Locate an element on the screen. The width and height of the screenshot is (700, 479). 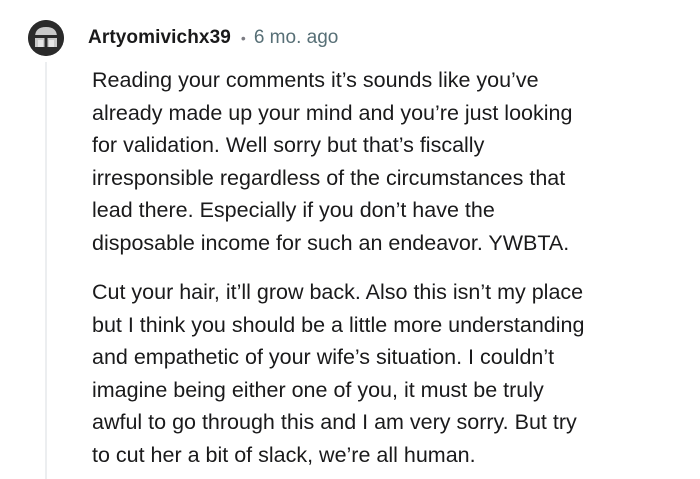
comment-header: Artyomivichx39 • 6 mo. ago is located at coordinates (213, 38).